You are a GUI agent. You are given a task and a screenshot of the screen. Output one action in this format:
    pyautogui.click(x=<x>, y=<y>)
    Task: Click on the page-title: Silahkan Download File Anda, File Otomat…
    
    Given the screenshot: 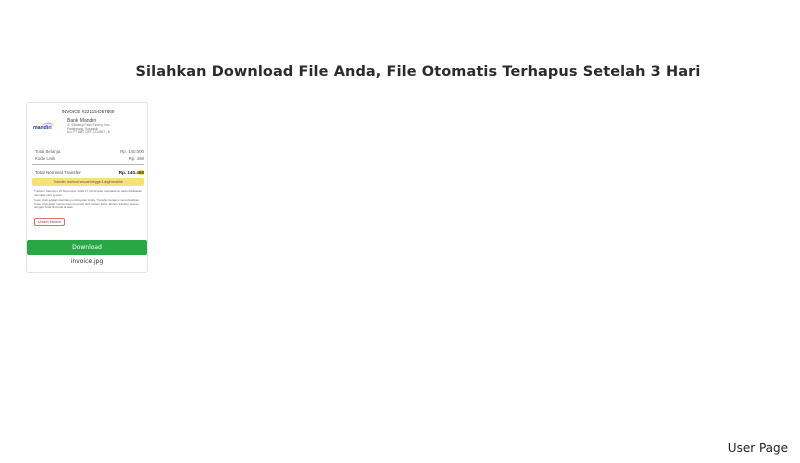 What is the action you would take?
    pyautogui.click(x=418, y=72)
    